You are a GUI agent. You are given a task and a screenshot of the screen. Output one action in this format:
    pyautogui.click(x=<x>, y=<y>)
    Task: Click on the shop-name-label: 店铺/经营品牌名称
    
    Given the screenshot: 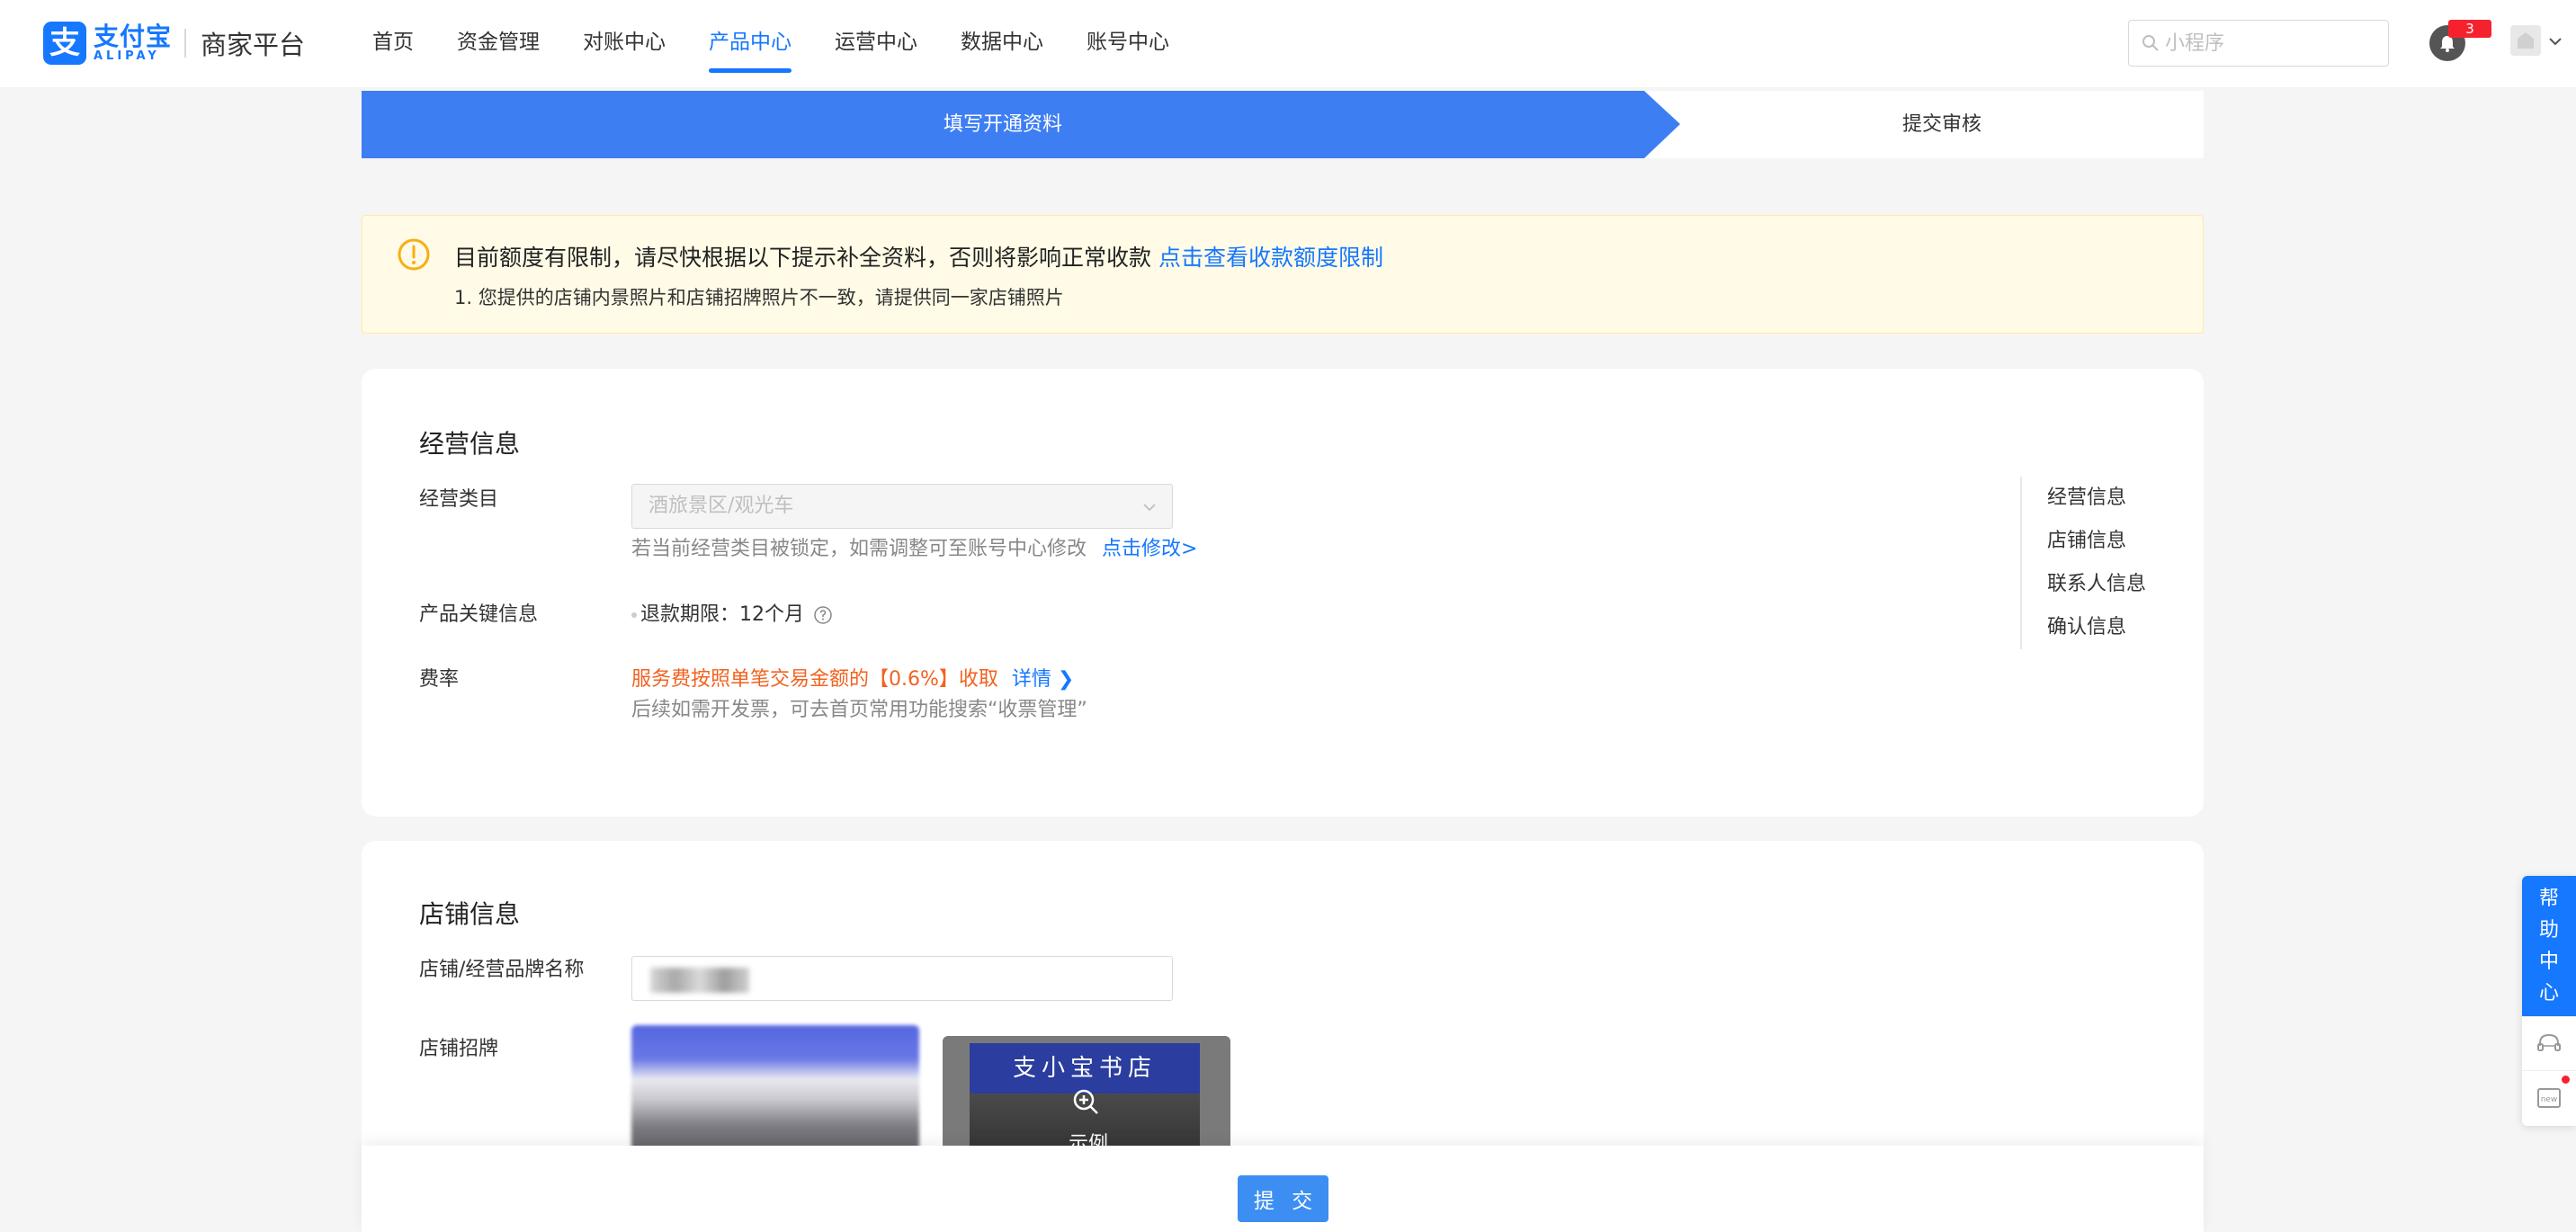 What is the action you would take?
    pyautogui.click(x=502, y=970)
    